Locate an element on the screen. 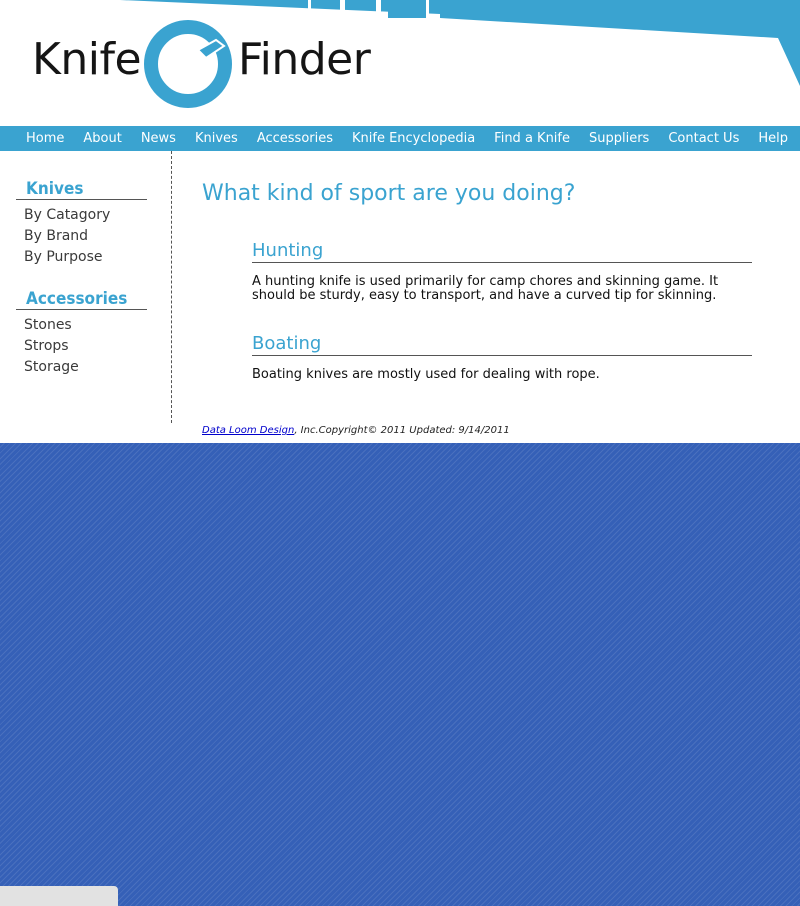 This screenshot has height=906, width=800. sidebar-list-accessories: Stones Strops Storage is located at coordinates (51, 346).